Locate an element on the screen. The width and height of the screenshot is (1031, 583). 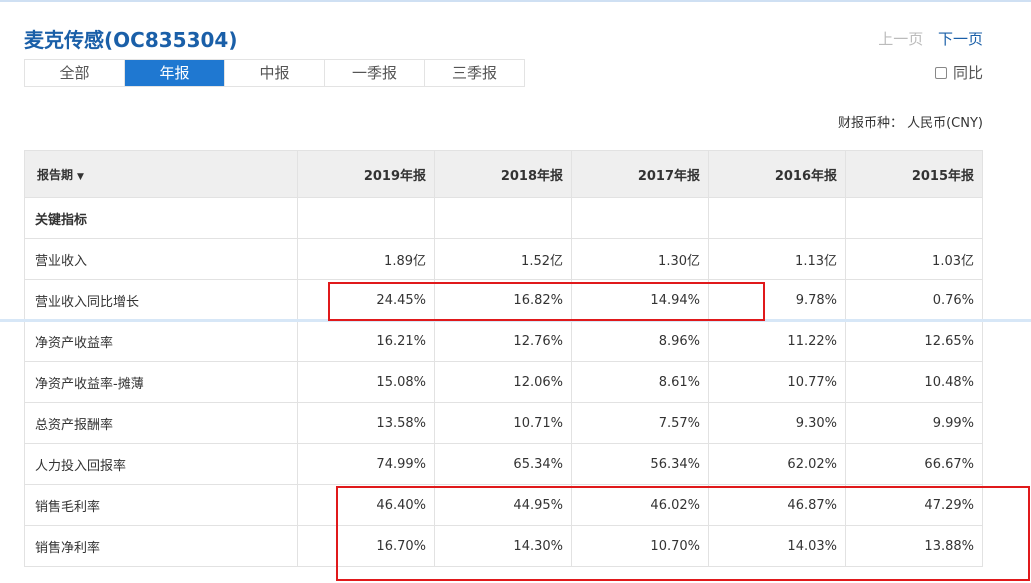
table-cell: 12.06% is located at coordinates (503, 382).